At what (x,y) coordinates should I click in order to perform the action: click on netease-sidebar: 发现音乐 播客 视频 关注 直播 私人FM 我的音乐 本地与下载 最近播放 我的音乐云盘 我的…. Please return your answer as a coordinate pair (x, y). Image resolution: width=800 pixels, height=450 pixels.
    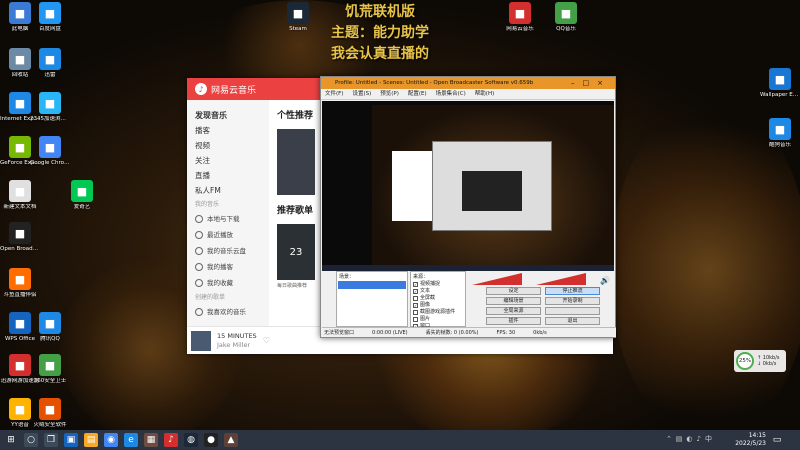
    Looking at the image, I should click on (228, 213).